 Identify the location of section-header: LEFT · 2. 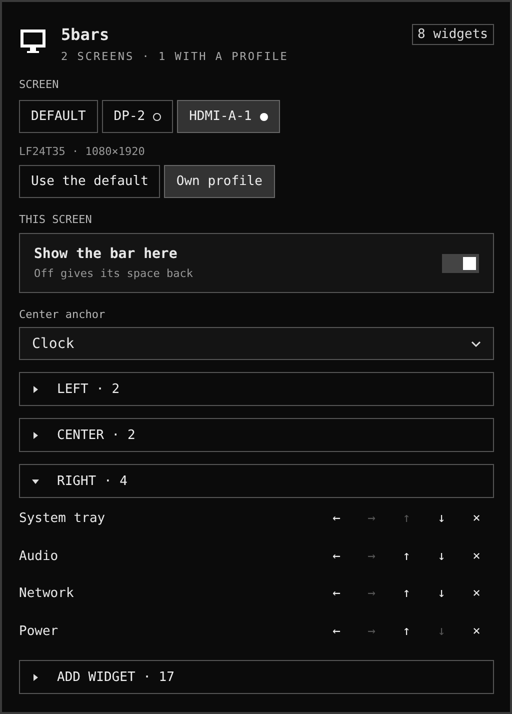
(256, 389).